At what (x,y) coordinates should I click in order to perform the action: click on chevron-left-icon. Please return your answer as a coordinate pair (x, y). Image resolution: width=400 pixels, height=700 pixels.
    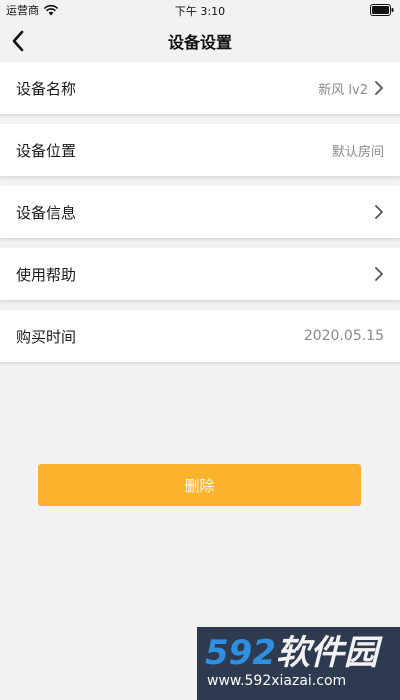
    Looking at the image, I should click on (18, 41).